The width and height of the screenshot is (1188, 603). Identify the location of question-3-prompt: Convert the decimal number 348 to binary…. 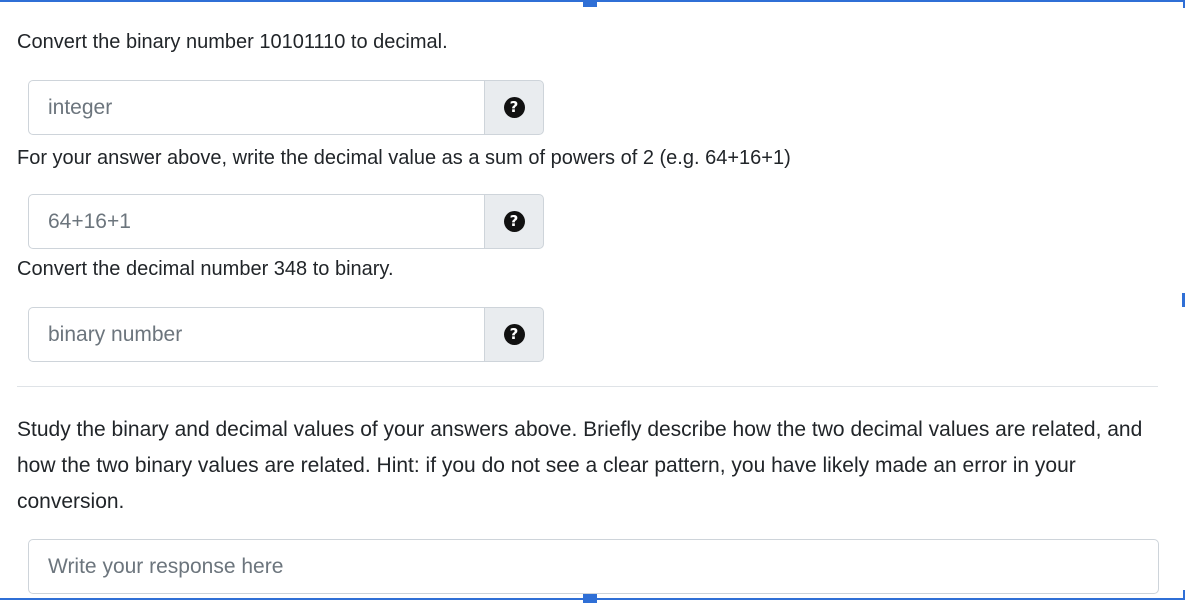
(205, 269).